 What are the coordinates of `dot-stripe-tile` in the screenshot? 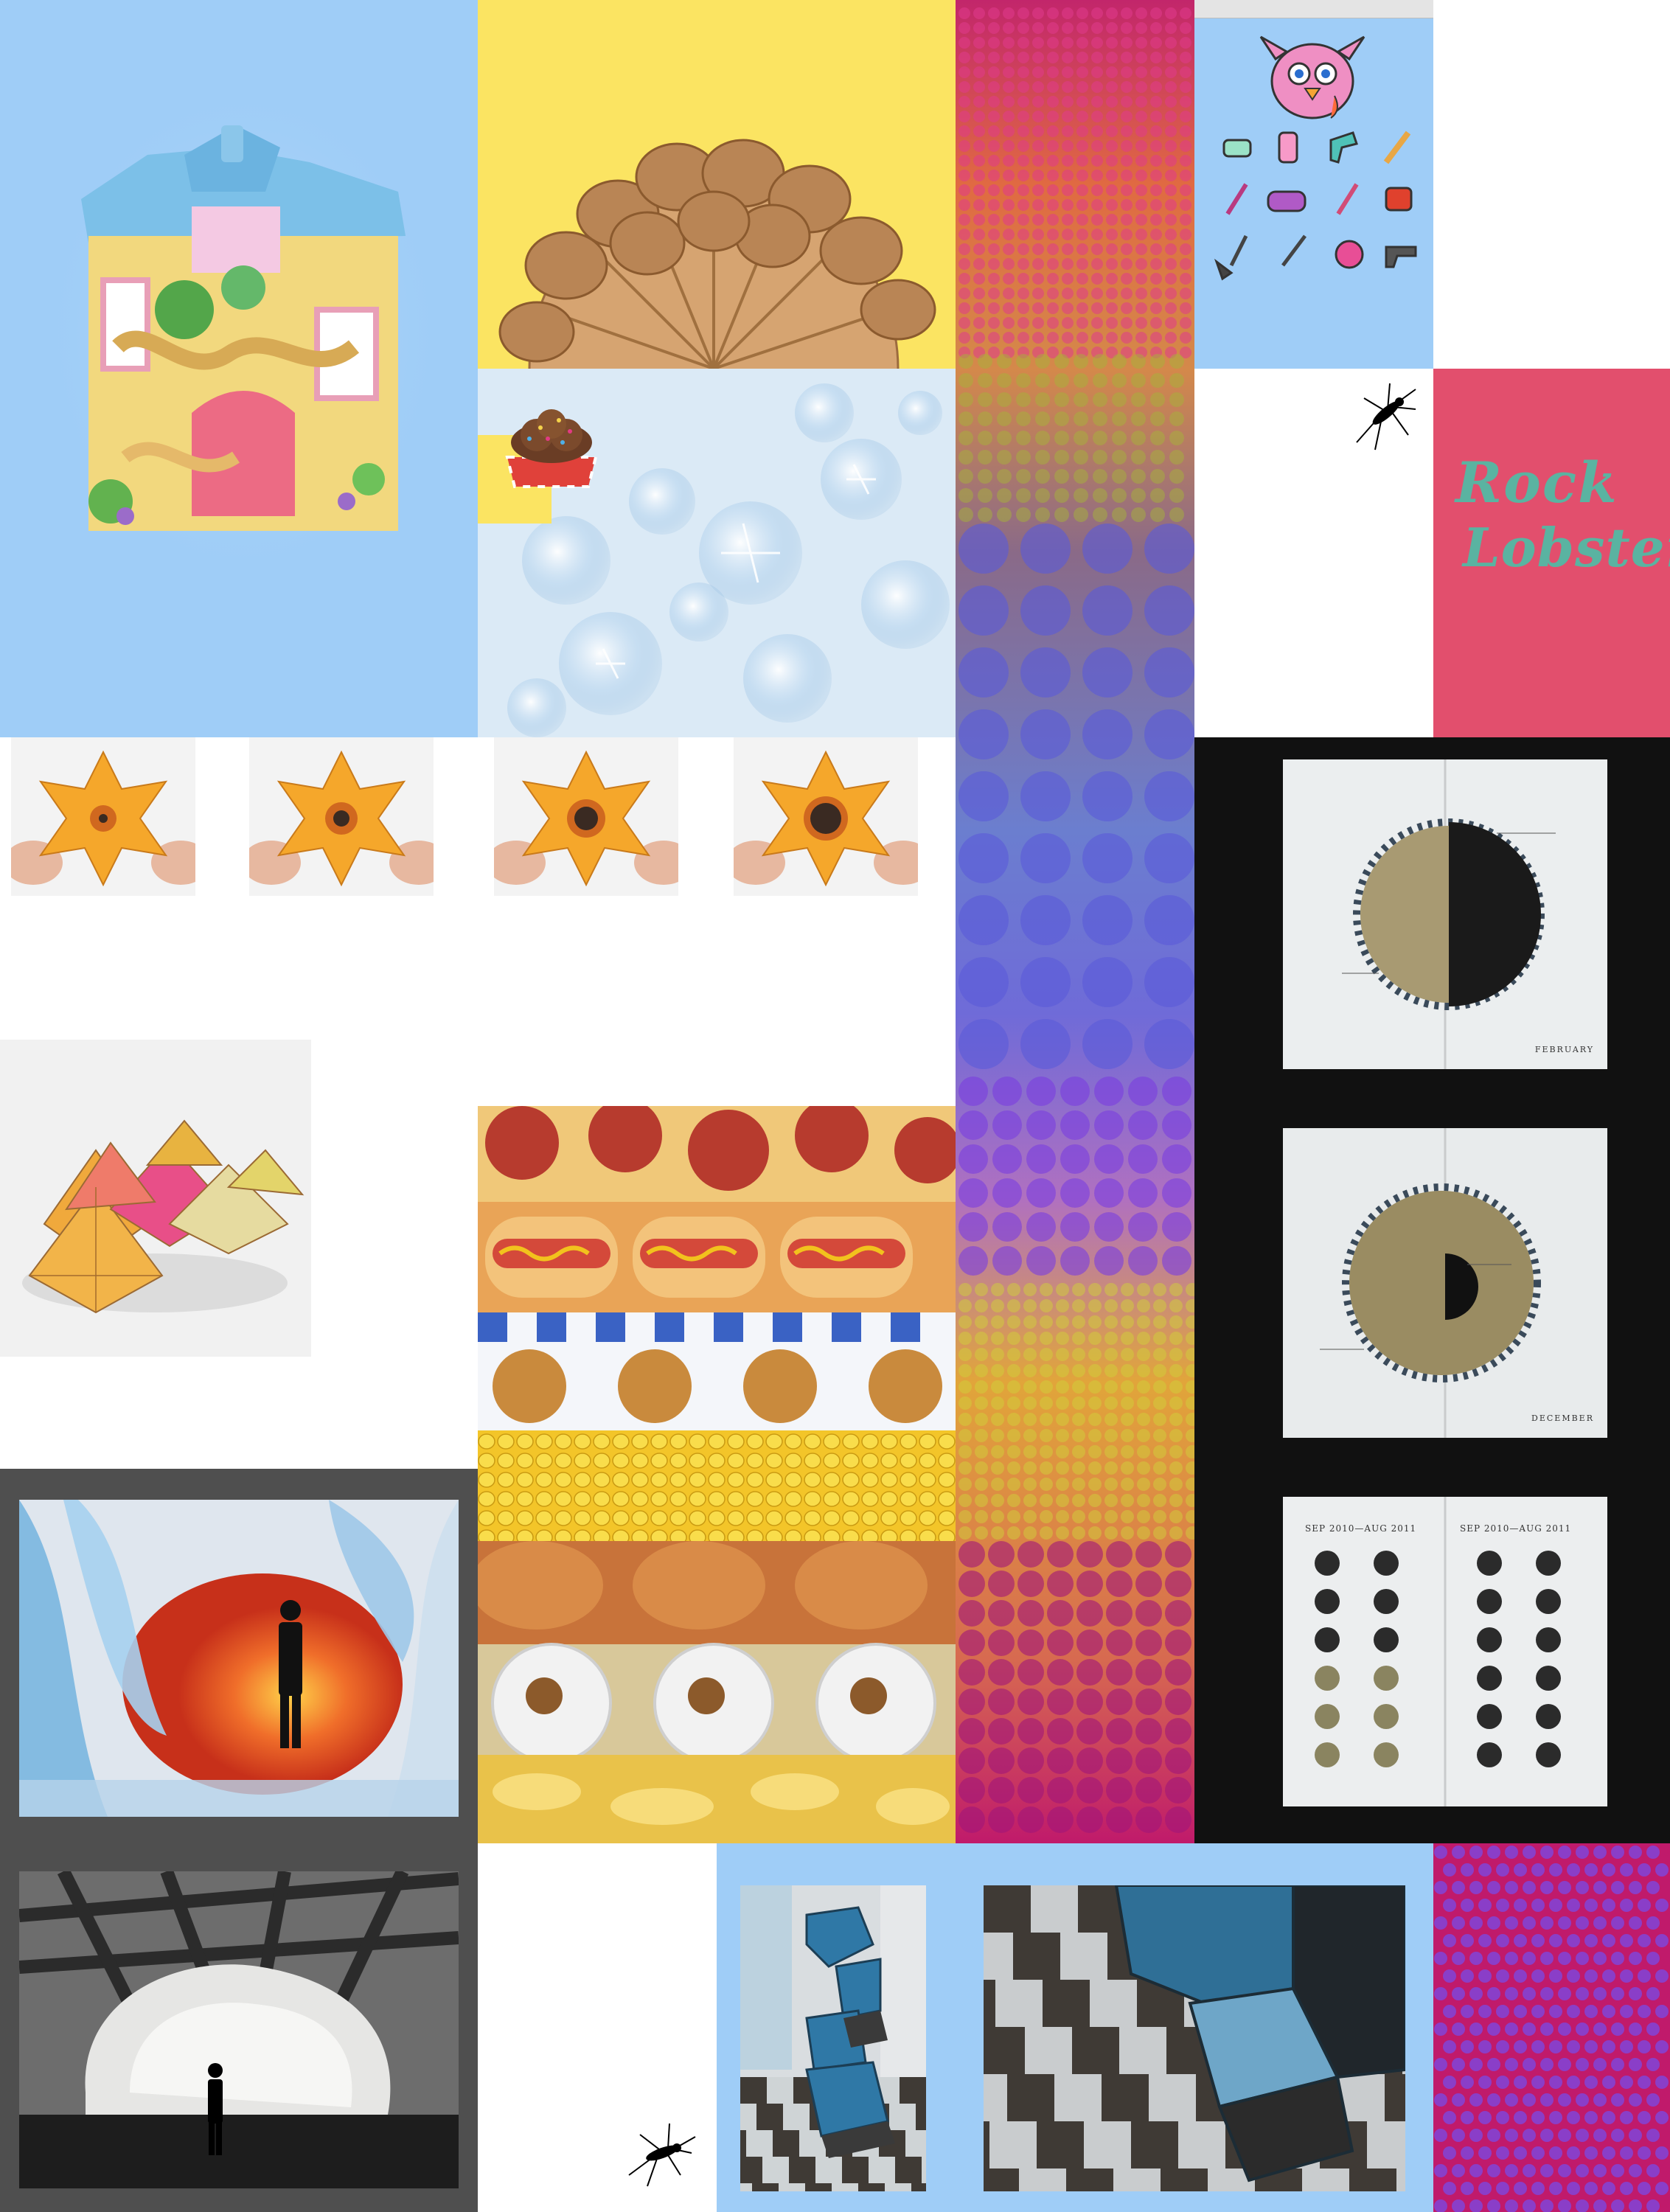 It's located at (1075, 921).